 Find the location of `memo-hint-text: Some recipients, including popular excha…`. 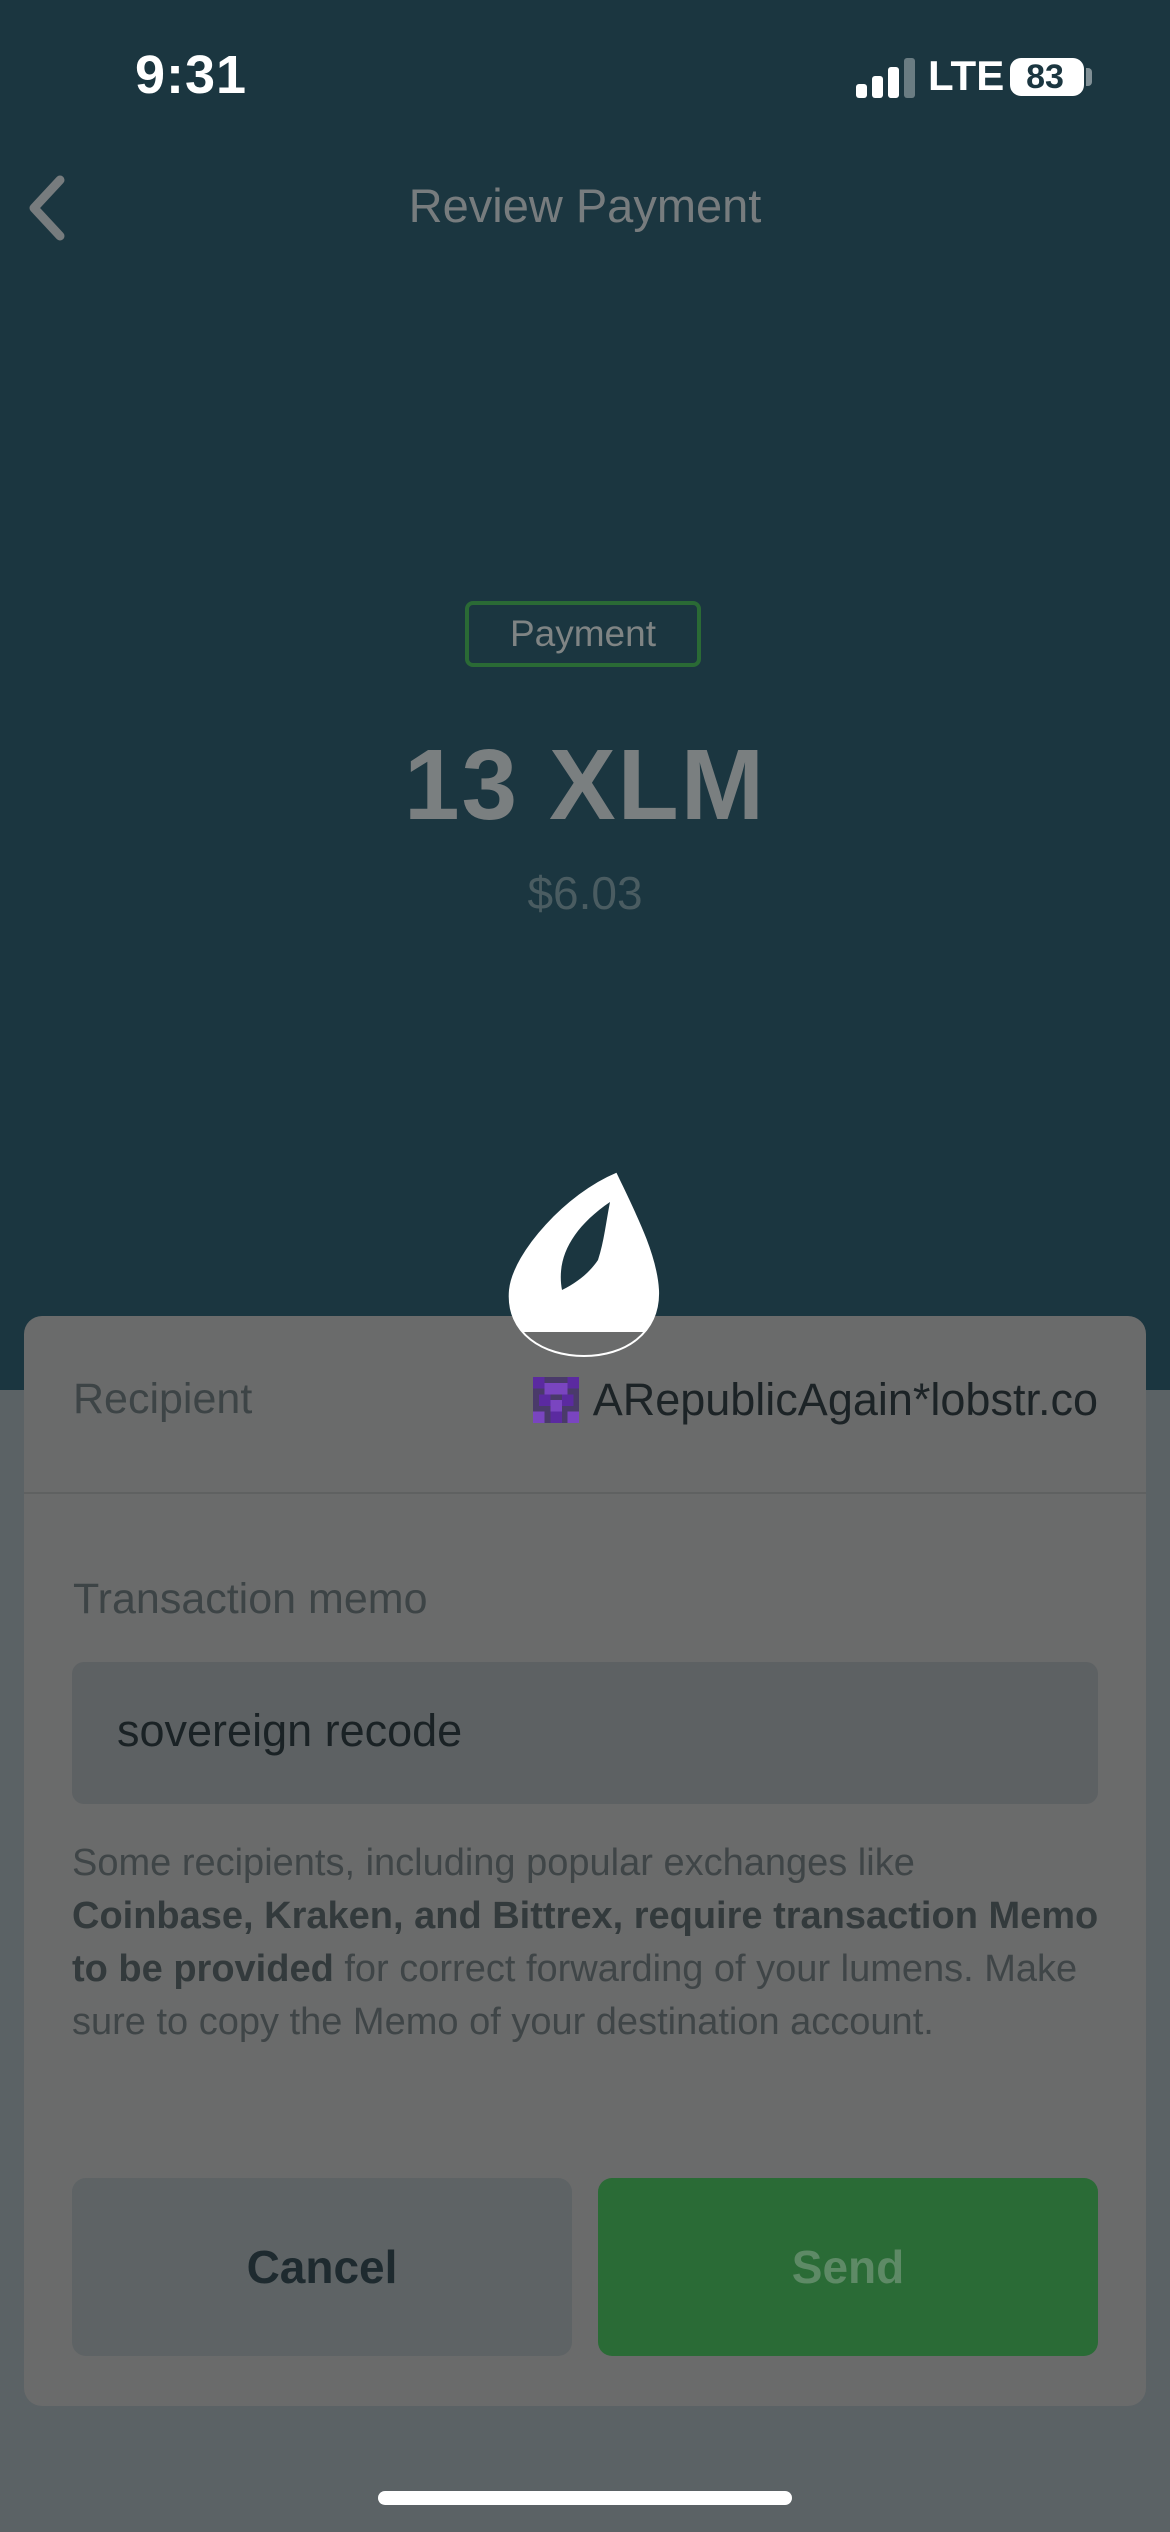

memo-hint-text: Some recipients, including popular excha… is located at coordinates (493, 1863).